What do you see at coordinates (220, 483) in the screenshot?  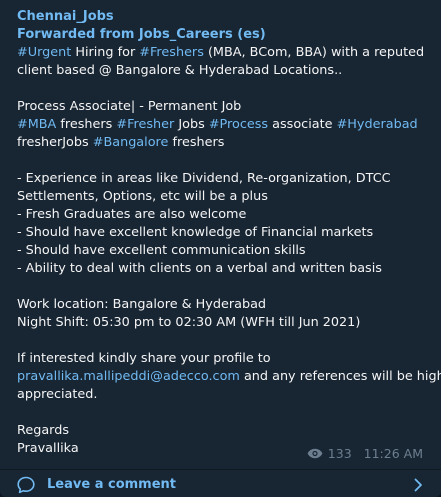 I see `leave-comment-button: Leave a comment` at bounding box center [220, 483].